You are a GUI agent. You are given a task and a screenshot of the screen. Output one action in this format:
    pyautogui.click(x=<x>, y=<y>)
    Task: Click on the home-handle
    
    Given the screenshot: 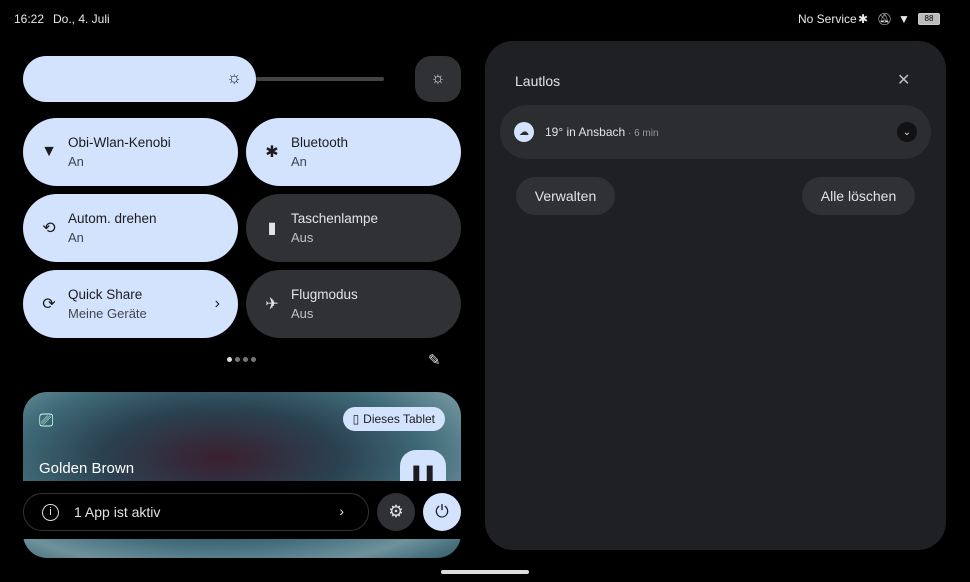 What is the action you would take?
    pyautogui.click(x=485, y=572)
    